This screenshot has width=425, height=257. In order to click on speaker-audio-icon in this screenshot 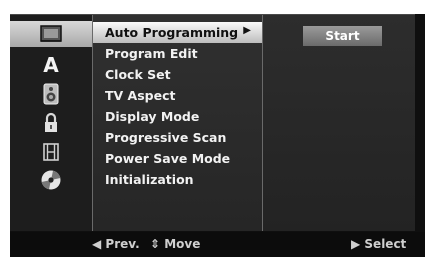, I will do `click(51, 94)`.